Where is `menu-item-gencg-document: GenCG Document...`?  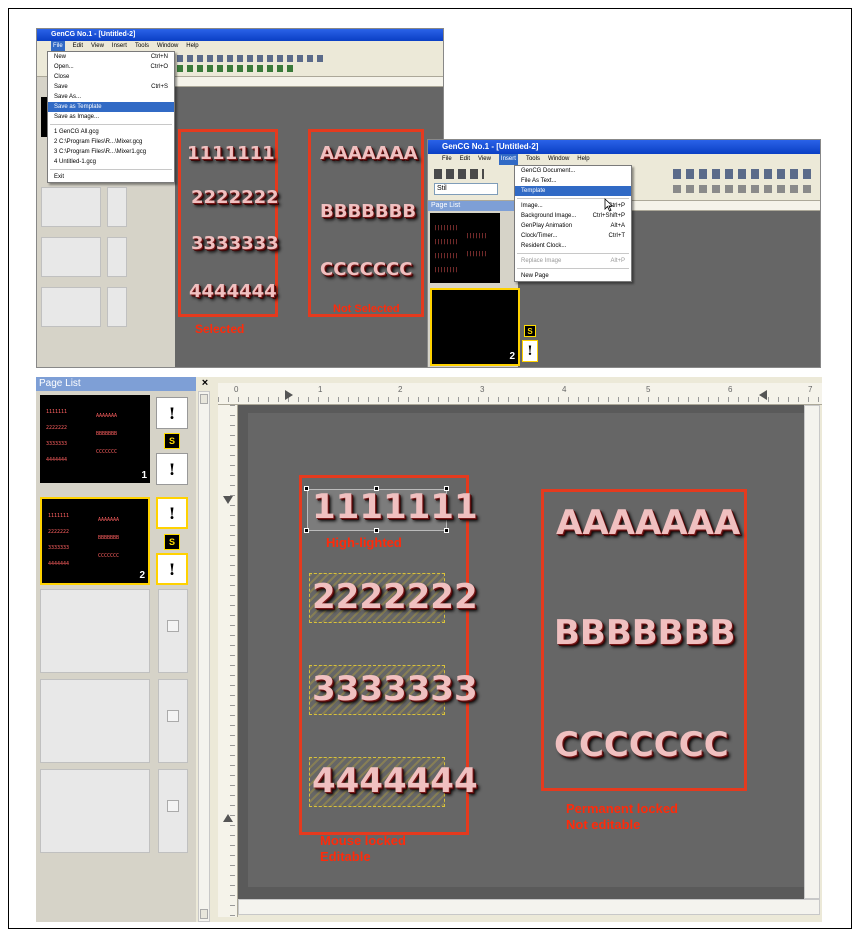 menu-item-gencg-document: GenCG Document... is located at coordinates (573, 171).